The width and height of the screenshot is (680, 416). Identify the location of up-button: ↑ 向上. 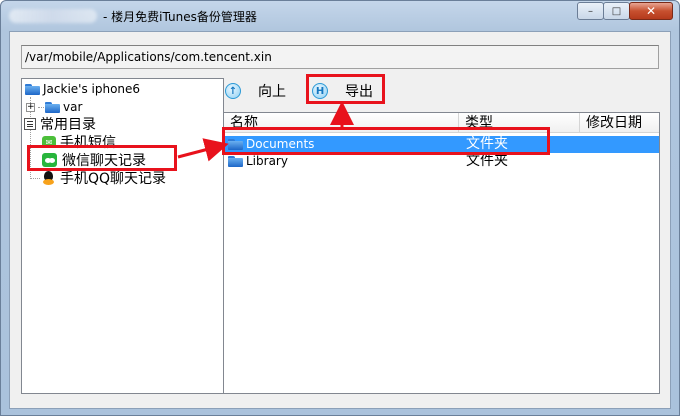
(255, 91).